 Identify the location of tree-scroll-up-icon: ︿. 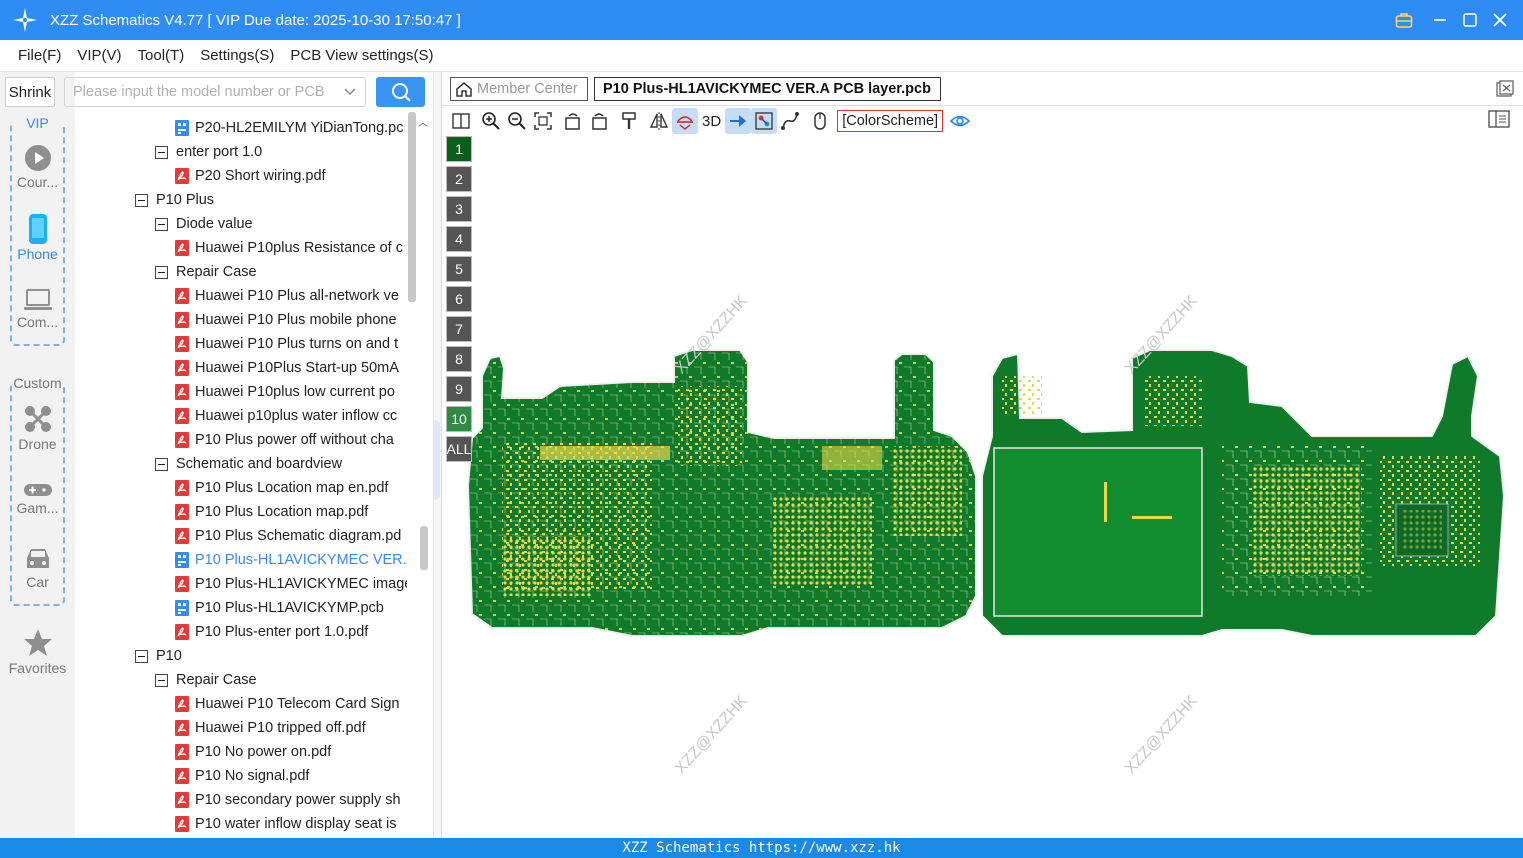
(423, 121).